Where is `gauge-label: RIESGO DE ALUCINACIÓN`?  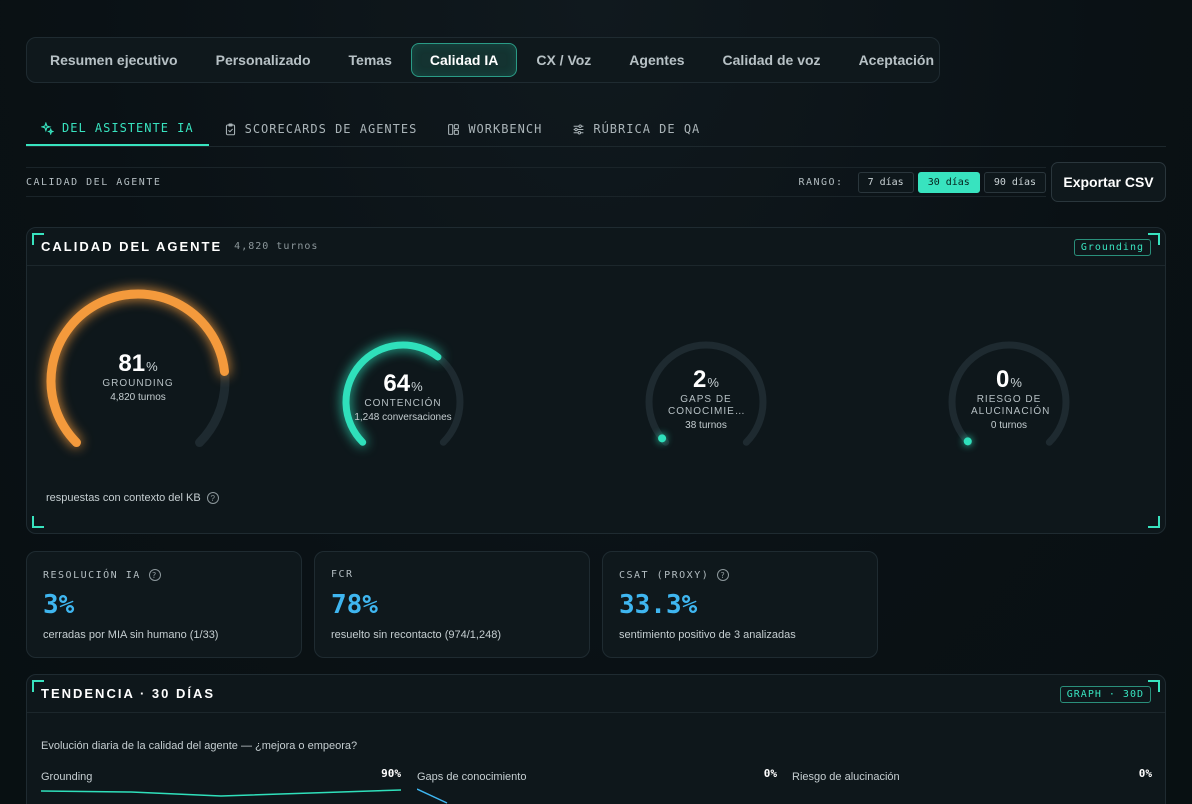 gauge-label: RIESGO DE ALUCINACIÓN is located at coordinates (1011, 405).